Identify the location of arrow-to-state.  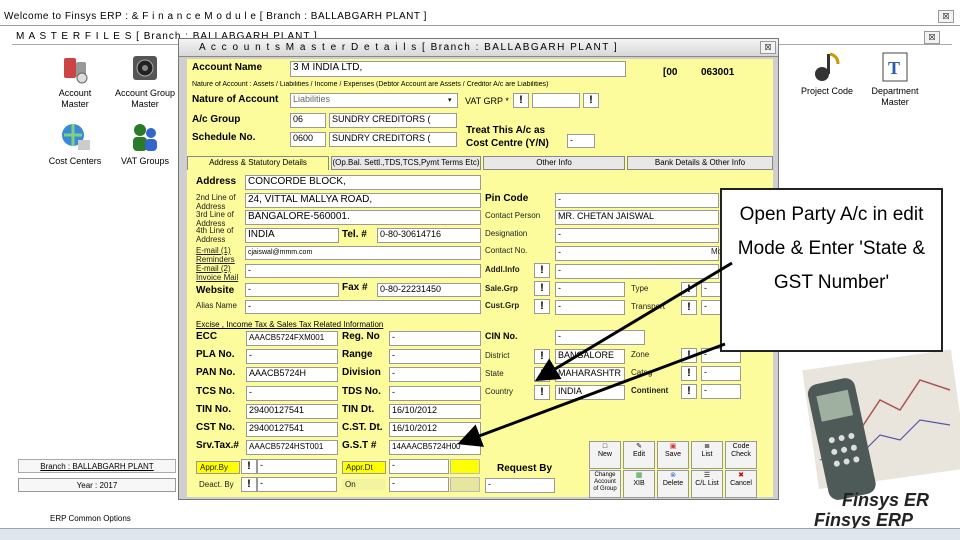
(633, 321).